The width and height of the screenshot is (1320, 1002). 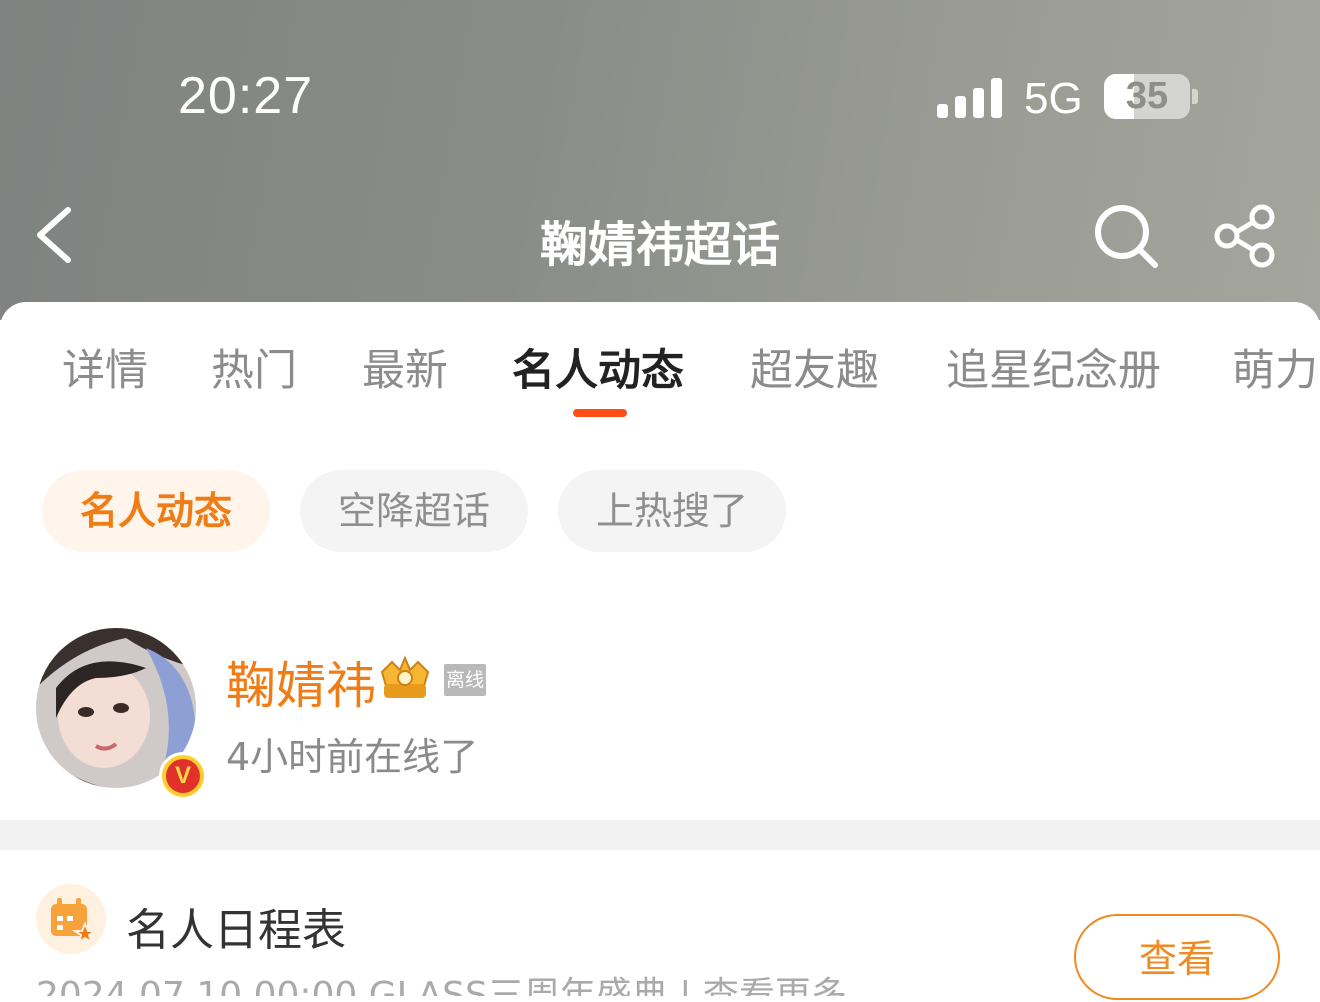 I want to click on verified-badge: V, so click(x=183, y=776).